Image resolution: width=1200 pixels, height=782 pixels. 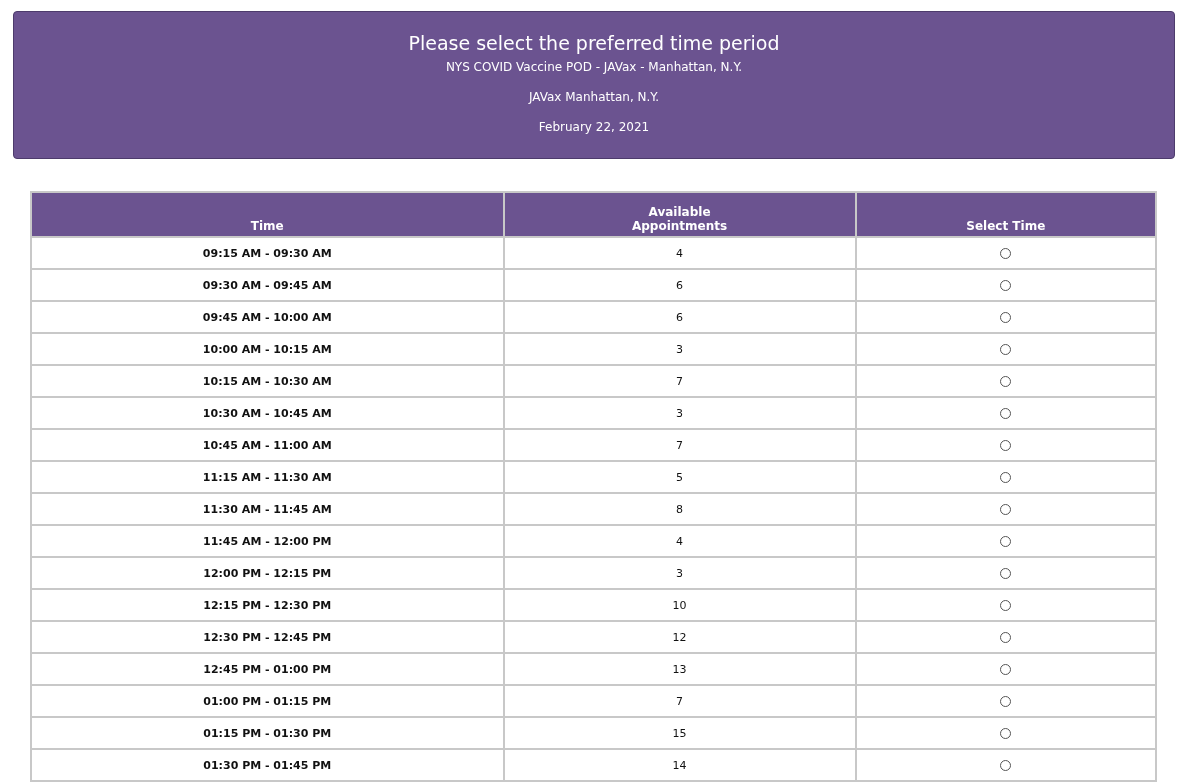 What do you see at coordinates (267, 541) in the screenshot?
I see `time-cell: 11:45 AM - 12:00 PM` at bounding box center [267, 541].